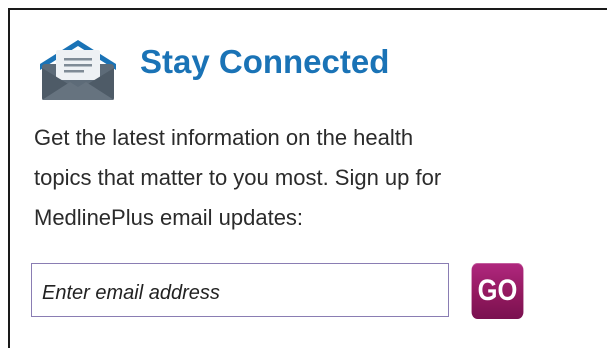 This screenshot has width=607, height=348. I want to click on go-button: GO, so click(497, 291).